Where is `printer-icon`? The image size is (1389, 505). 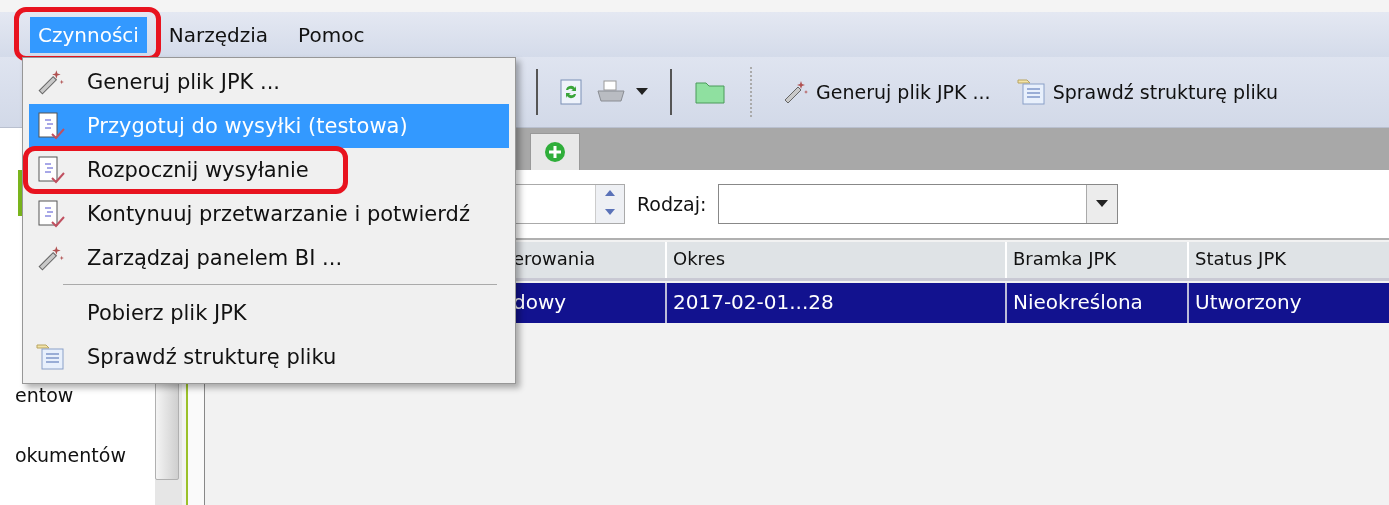
printer-icon is located at coordinates (611, 92).